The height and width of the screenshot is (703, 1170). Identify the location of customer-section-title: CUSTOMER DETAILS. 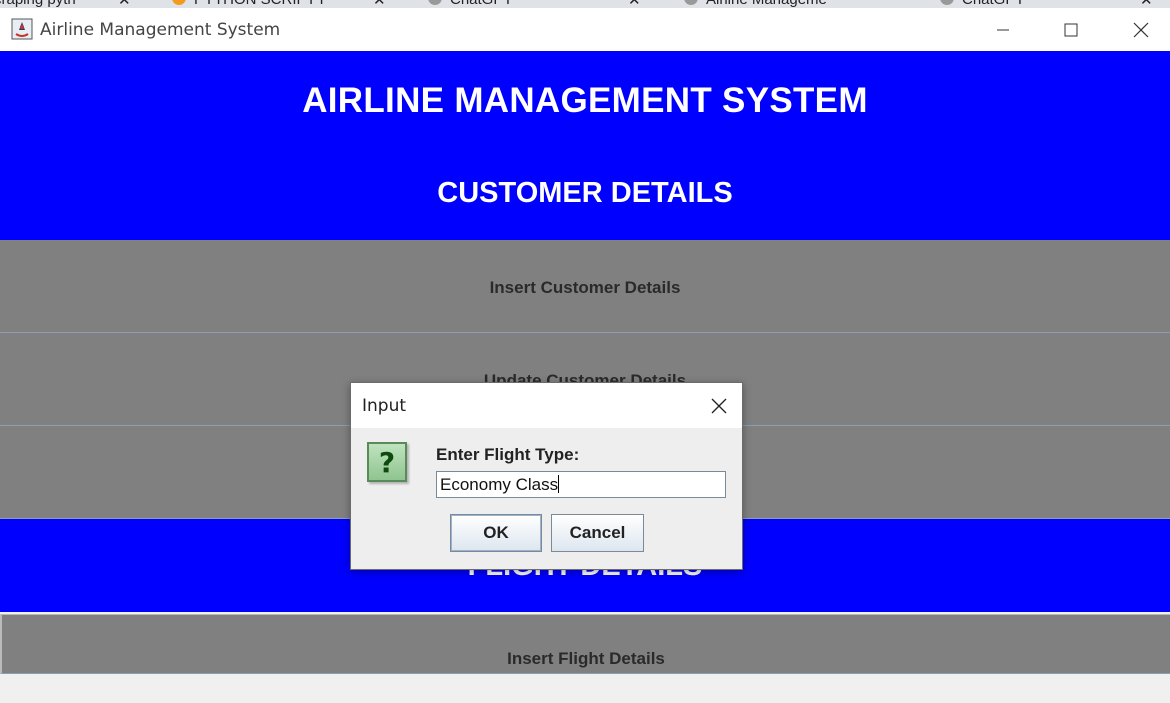
(585, 193).